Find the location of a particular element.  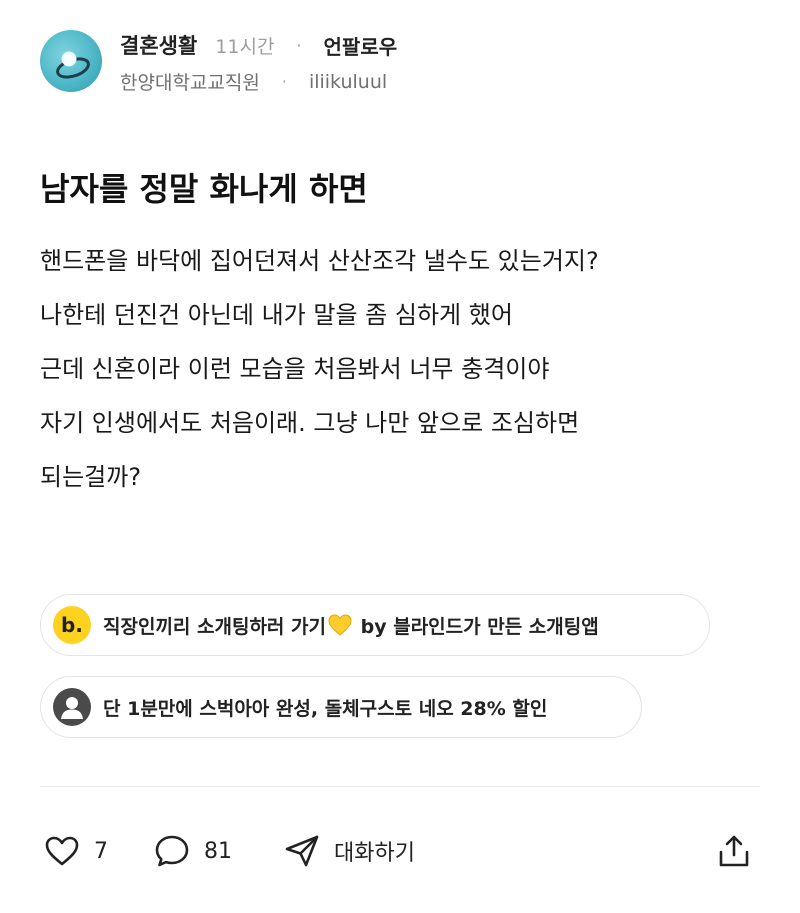

promo-text-before: 직장인끼리 소개팅하러 가기 is located at coordinates (214, 626).